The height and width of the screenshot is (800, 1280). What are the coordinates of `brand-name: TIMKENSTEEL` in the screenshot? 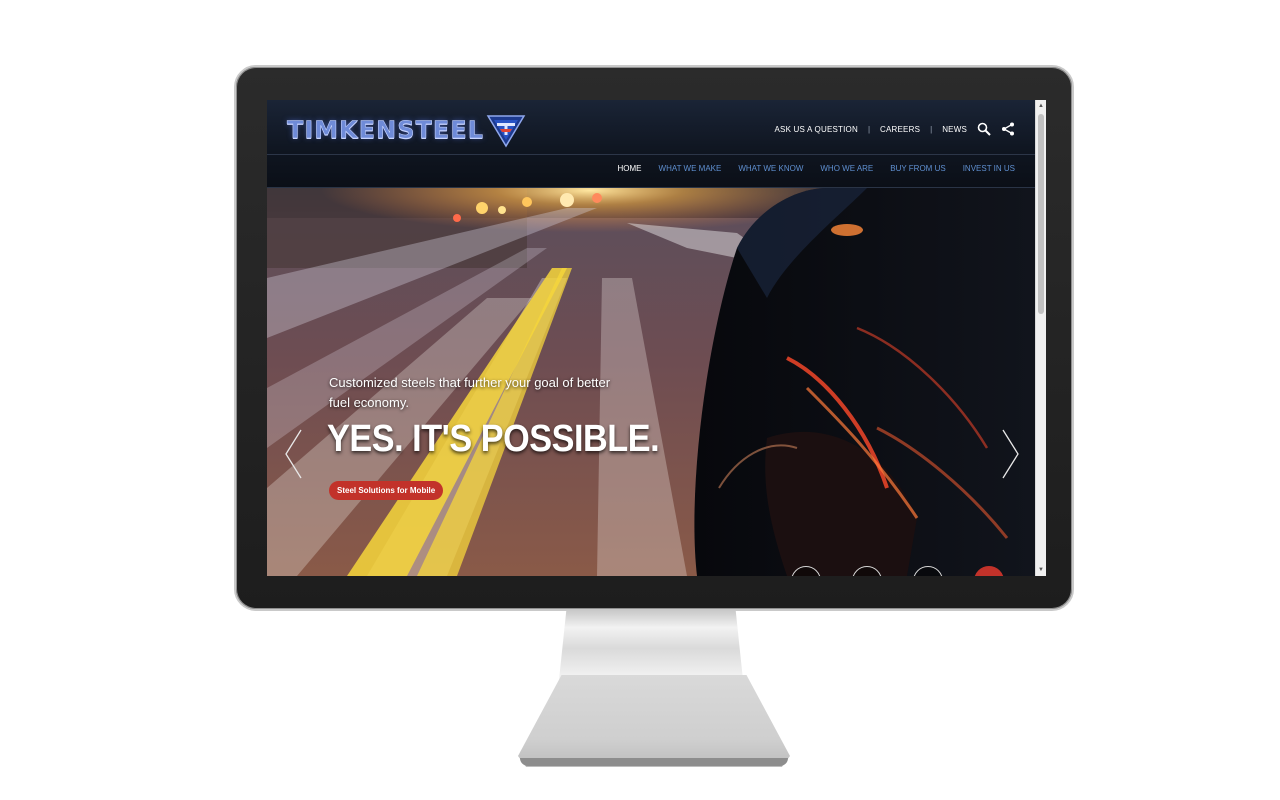 It's located at (385, 130).